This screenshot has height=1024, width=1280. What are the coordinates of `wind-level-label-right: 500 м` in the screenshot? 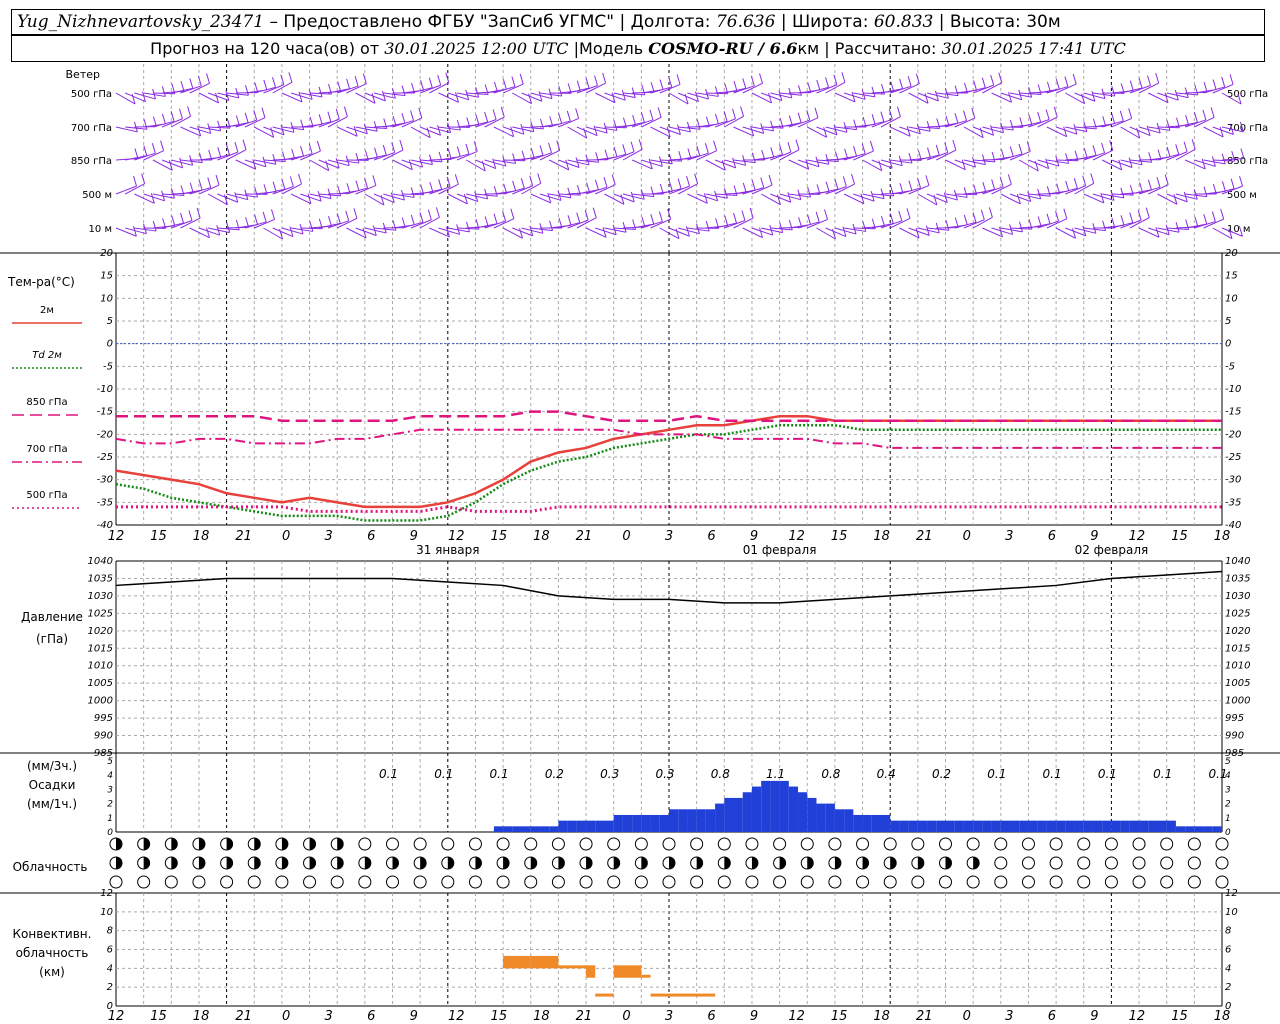 It's located at (1242, 195).